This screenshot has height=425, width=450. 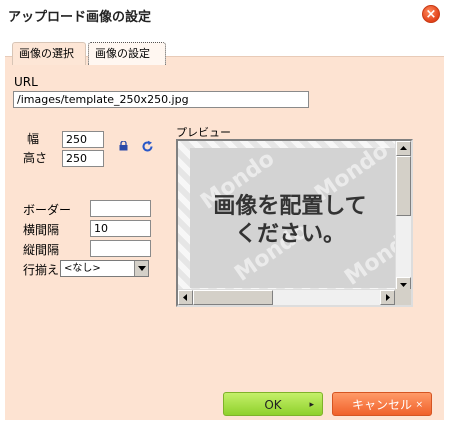 I want to click on placeholder-line-1: 画像を配置して, so click(x=290, y=206).